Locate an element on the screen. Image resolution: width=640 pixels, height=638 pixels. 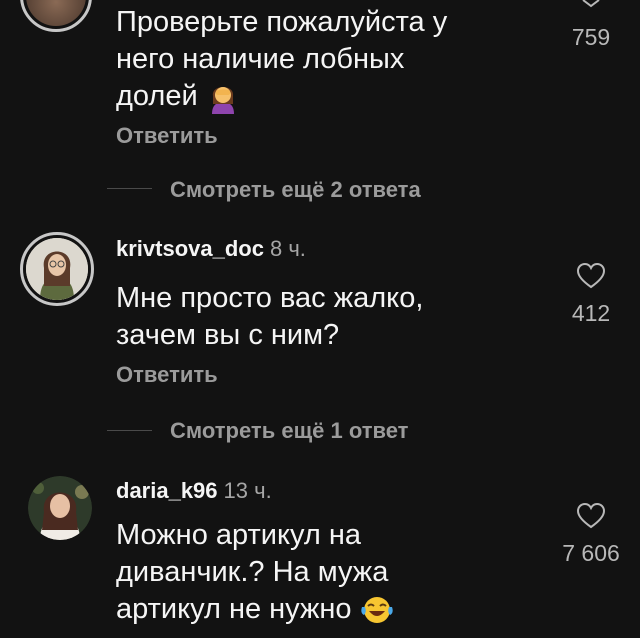
laughing-tears-emoji is located at coordinates (376, 610).